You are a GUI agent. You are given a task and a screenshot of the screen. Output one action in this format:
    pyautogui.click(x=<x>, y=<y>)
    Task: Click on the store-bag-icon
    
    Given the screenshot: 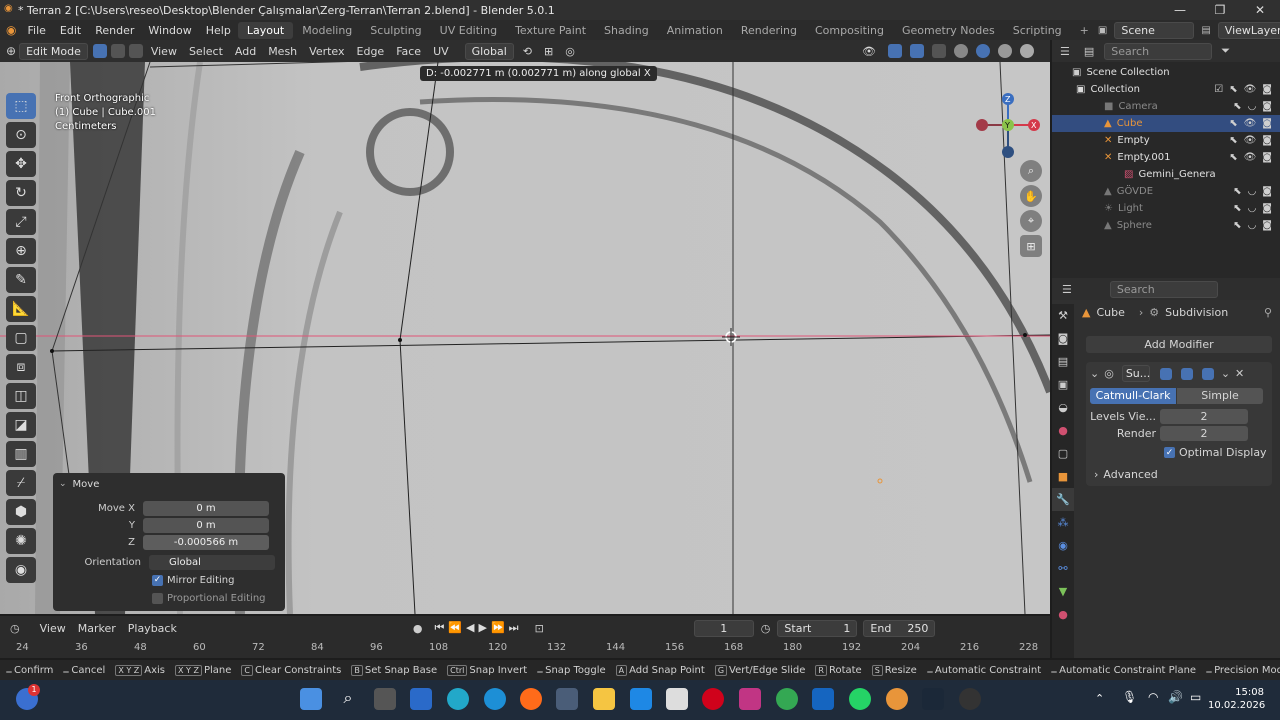 What is the action you would take?
    pyautogui.click(x=677, y=699)
    